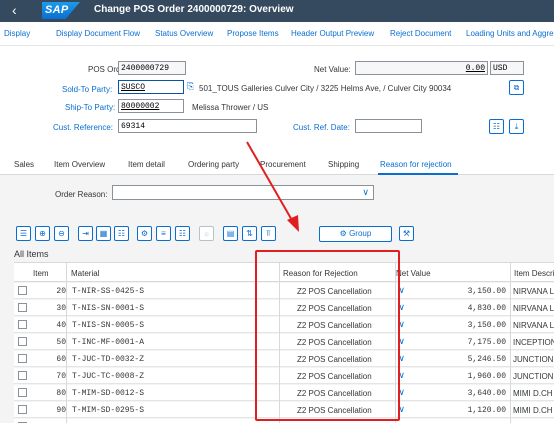 This screenshot has height=423, width=554. I want to click on sold-to-party-label: Sold-To Party:, so click(87, 89).